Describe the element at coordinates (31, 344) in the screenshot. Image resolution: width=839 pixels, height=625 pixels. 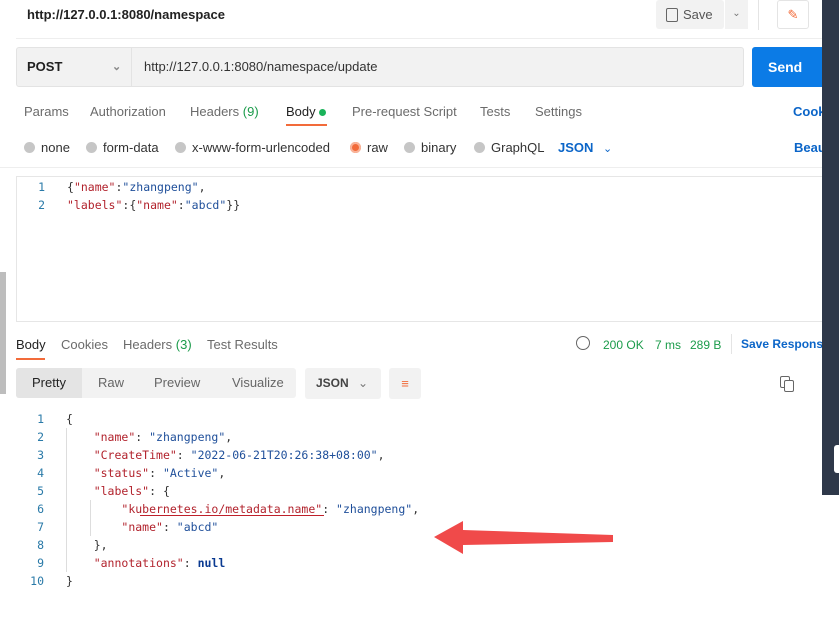
I see `resp-tab-body: Body` at that location.